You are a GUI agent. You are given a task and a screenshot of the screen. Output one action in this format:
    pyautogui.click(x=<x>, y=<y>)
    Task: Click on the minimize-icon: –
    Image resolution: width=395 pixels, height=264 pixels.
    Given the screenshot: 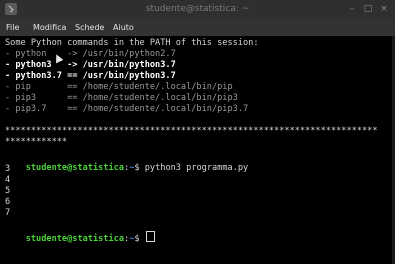 What is the action you would take?
    pyautogui.click(x=352, y=9)
    